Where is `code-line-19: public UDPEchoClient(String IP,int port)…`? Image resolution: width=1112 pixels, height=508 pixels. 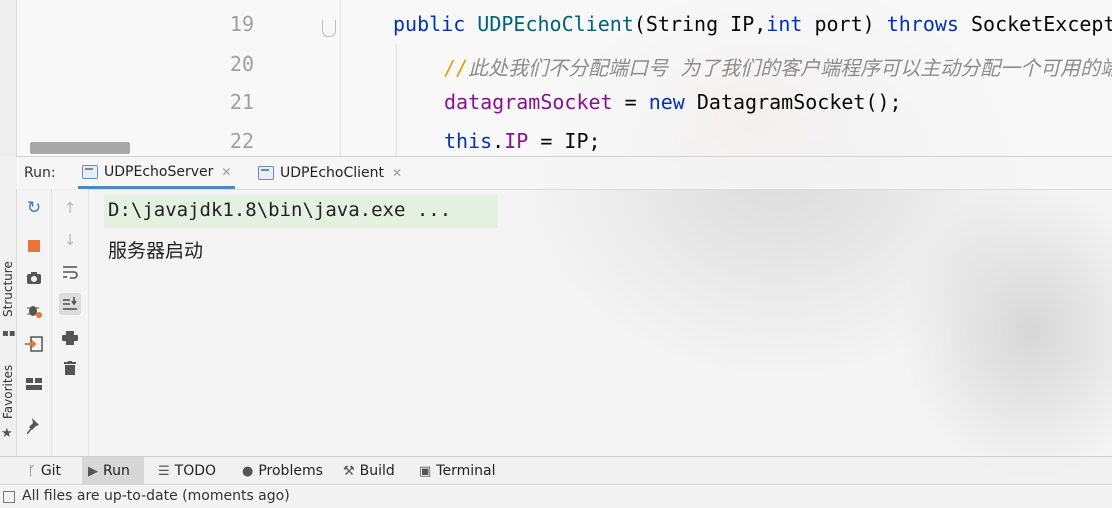 code-line-19: public UDPEchoClient(String IP,int port)… is located at coordinates (752, 24).